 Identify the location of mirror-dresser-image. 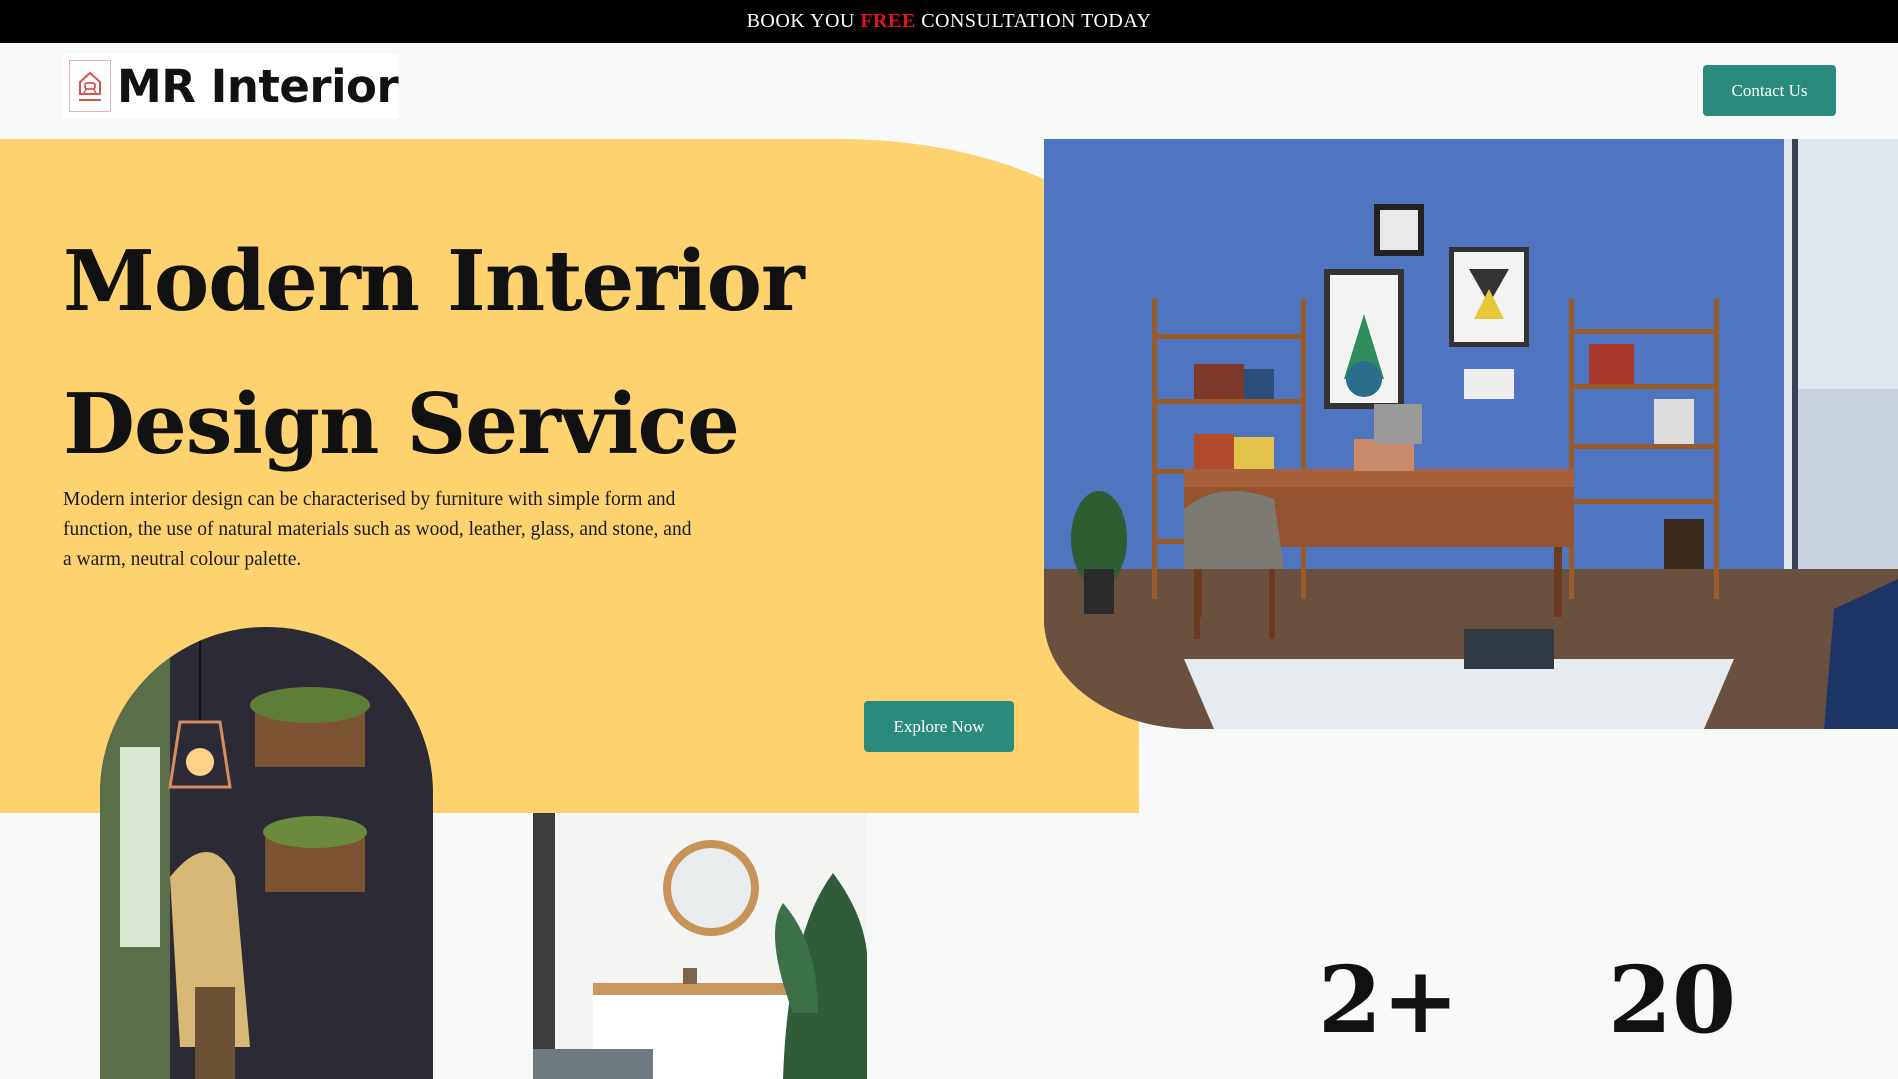
(700, 946).